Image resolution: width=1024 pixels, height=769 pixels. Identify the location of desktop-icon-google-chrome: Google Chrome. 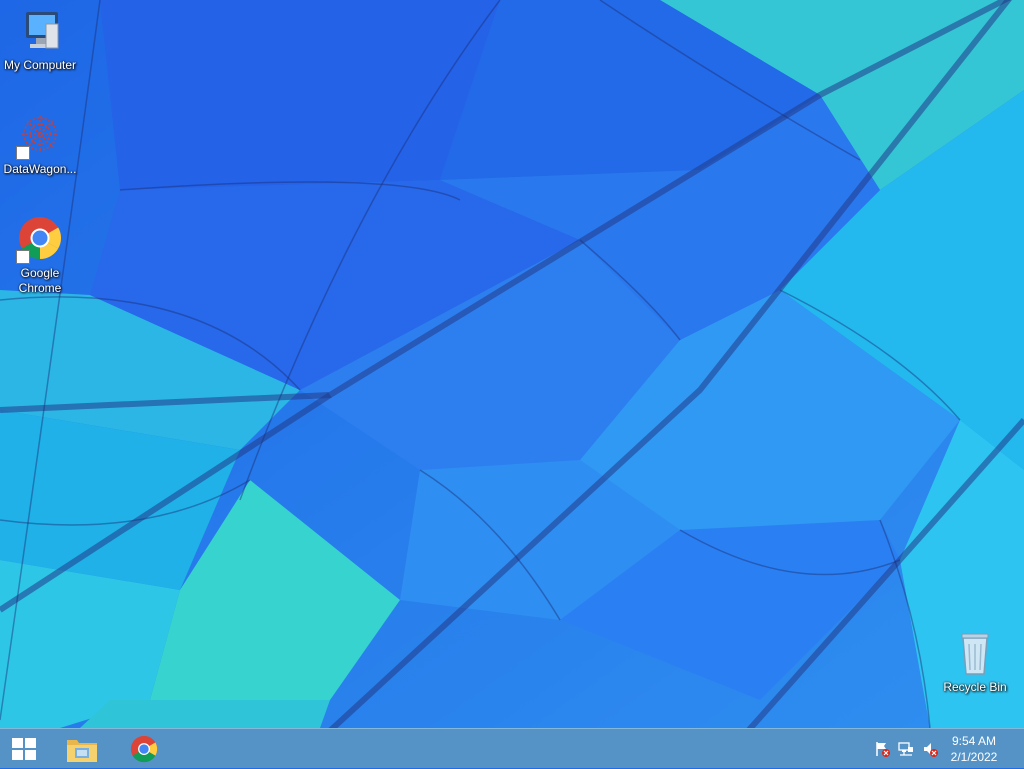
(40, 256).